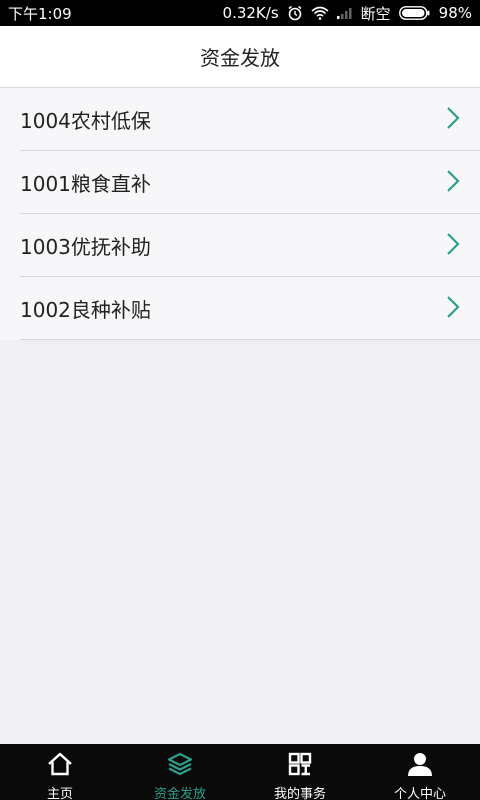 Image resolution: width=480 pixels, height=800 pixels. Describe the element at coordinates (60, 766) in the screenshot. I see `home-icon` at that location.